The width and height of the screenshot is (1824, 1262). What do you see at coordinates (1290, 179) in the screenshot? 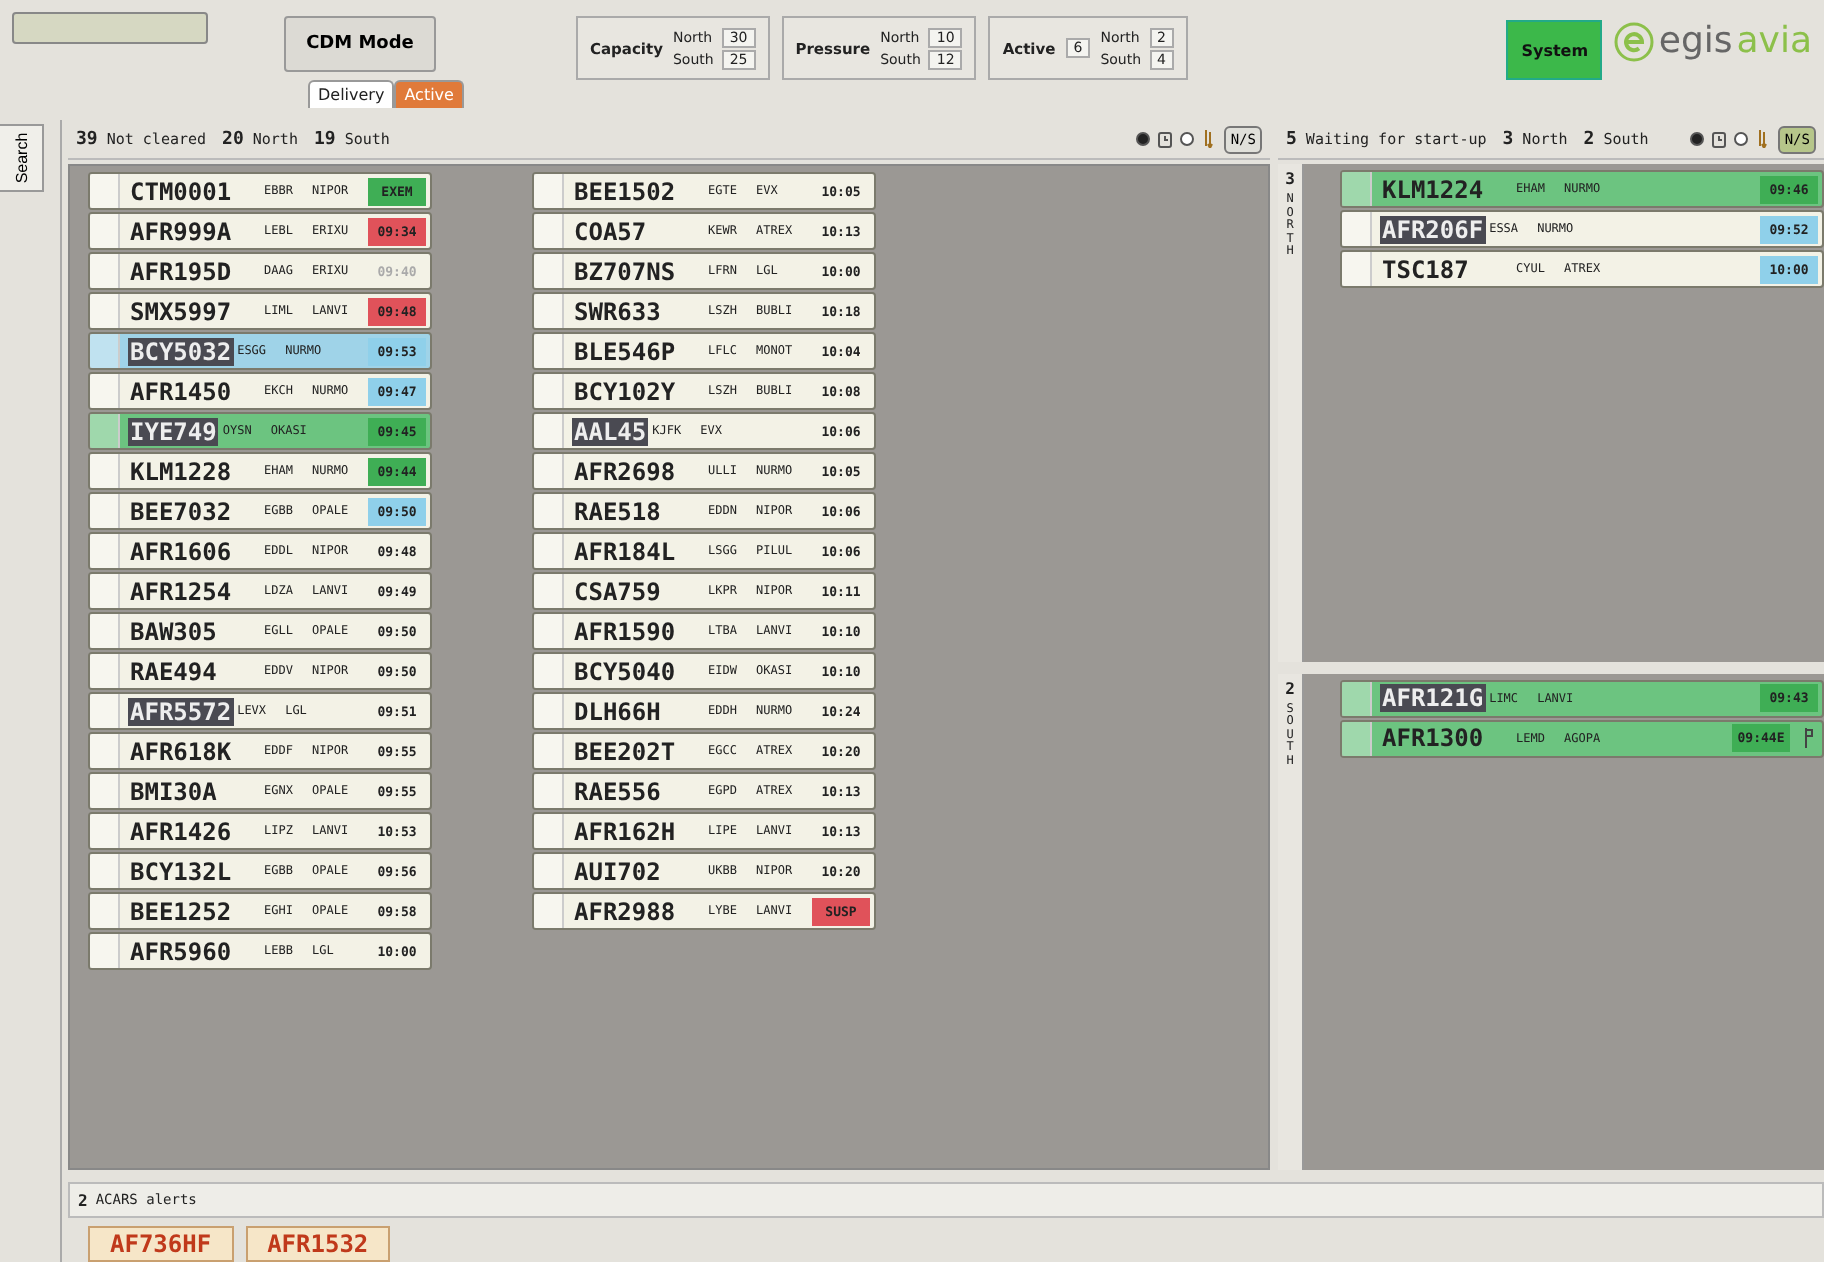
I see `section-count: 3` at bounding box center [1290, 179].